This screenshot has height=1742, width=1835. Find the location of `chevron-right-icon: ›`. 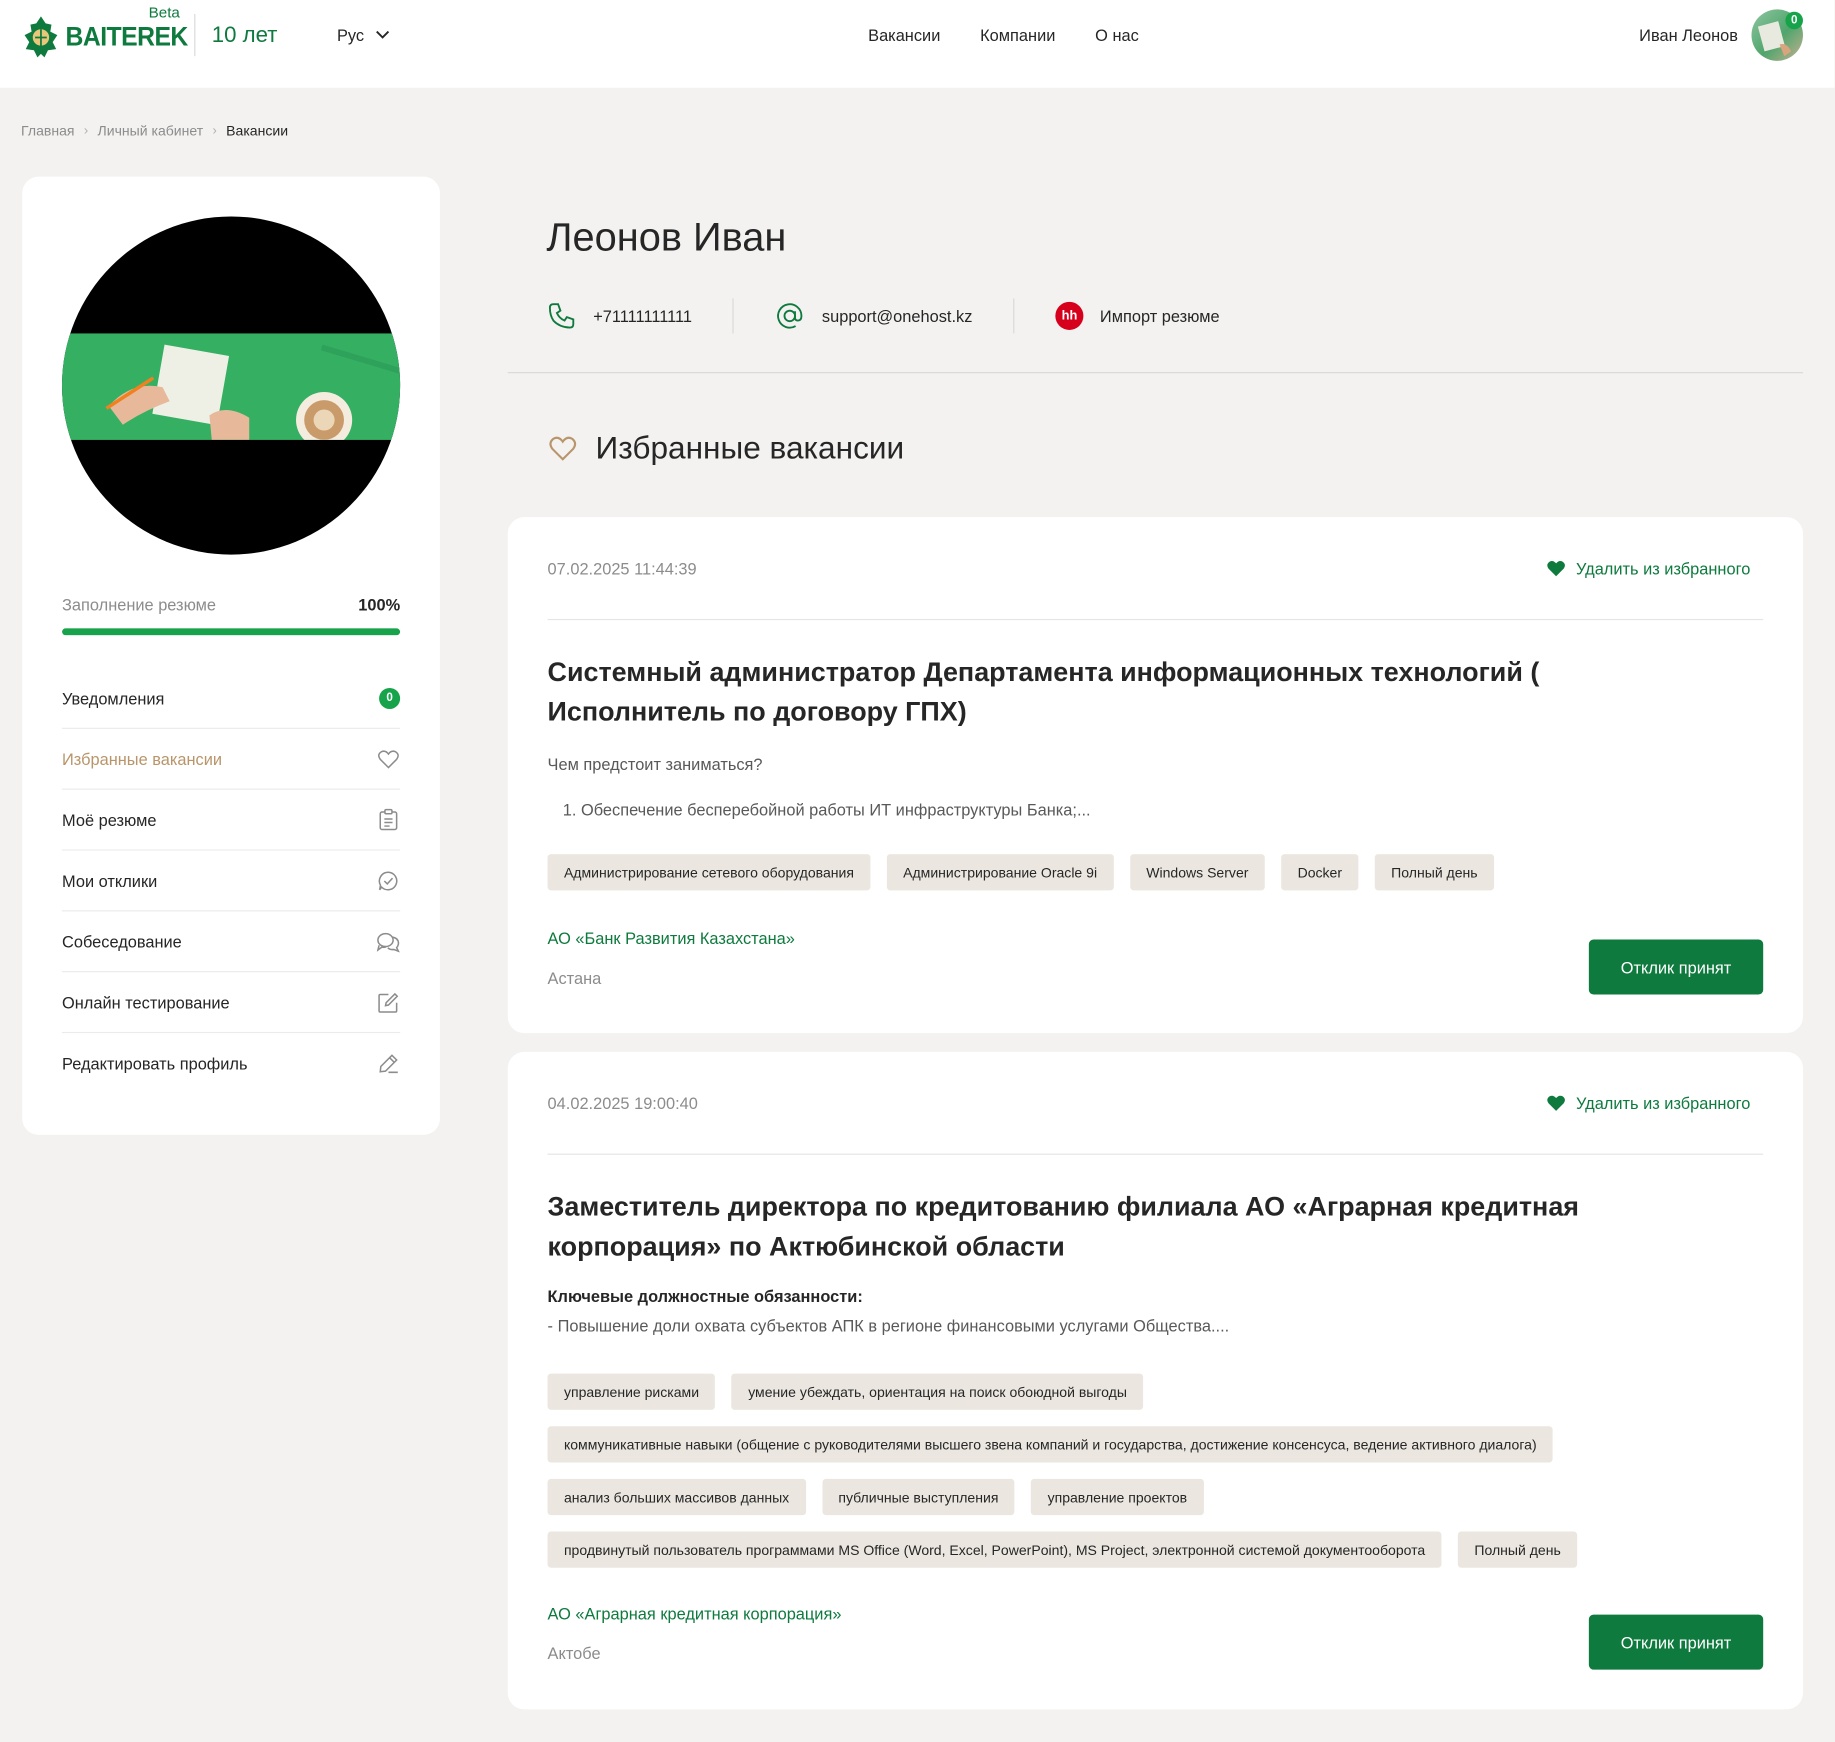

chevron-right-icon: › is located at coordinates (86, 131).